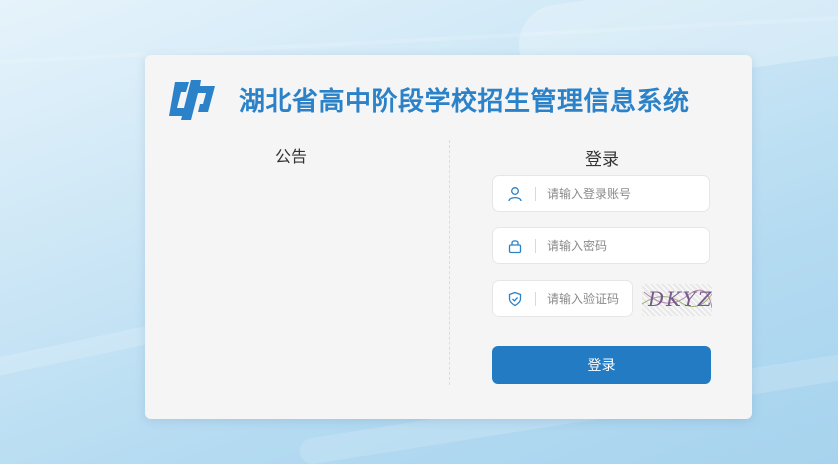 Image resolution: width=838 pixels, height=464 pixels. I want to click on account-input, so click(617, 193).